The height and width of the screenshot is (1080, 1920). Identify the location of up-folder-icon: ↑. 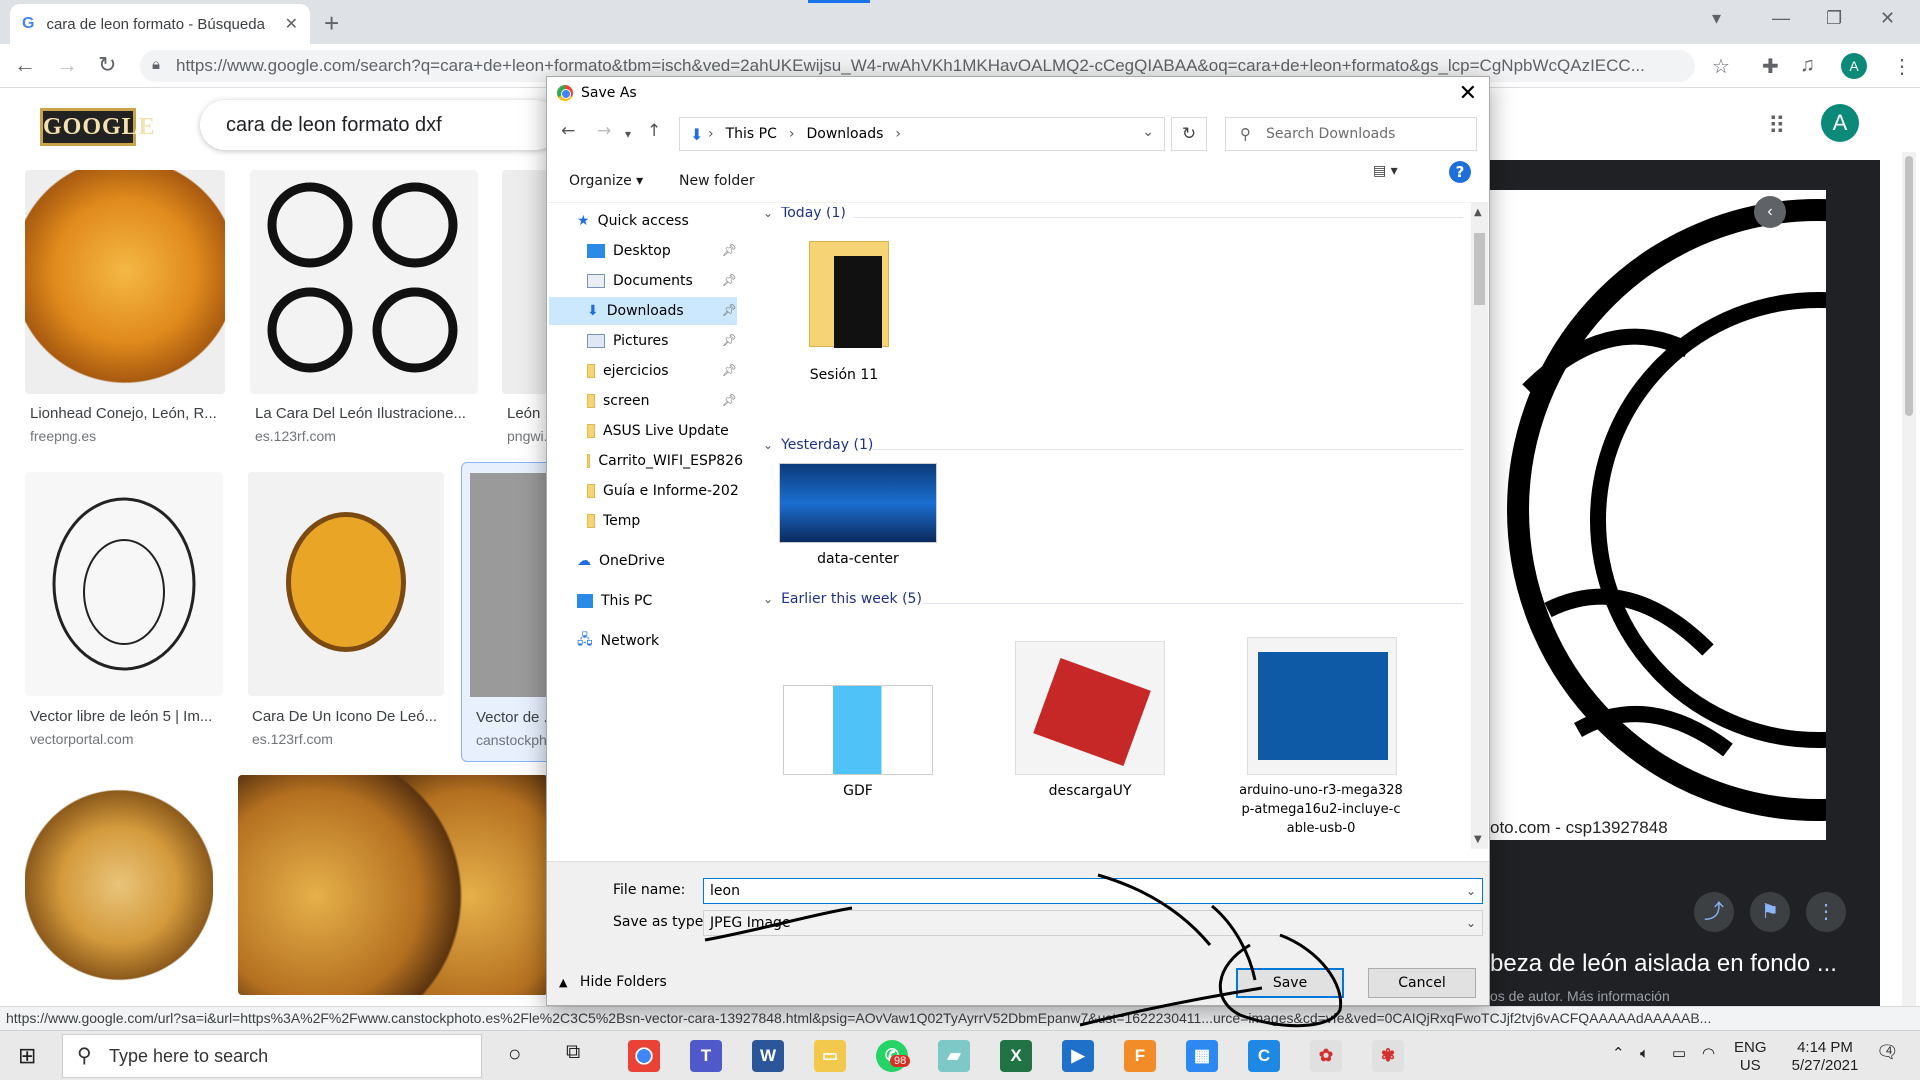
(654, 131).